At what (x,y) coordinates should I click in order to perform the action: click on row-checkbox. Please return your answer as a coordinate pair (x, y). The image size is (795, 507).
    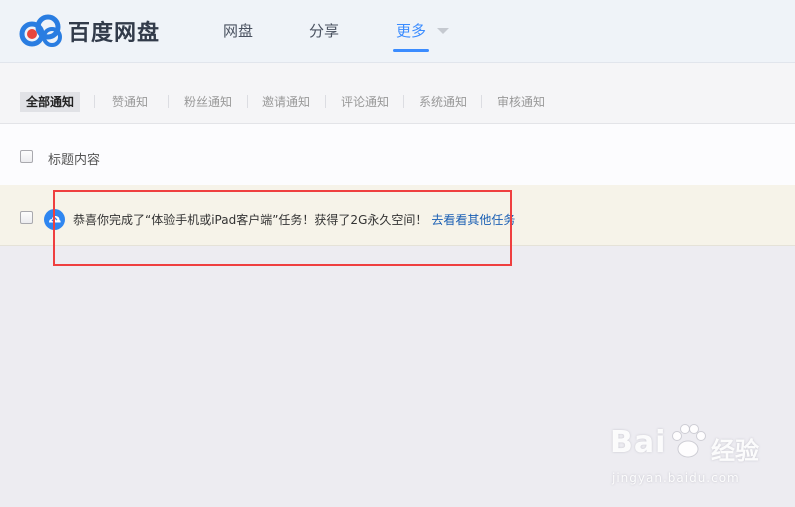
    Looking at the image, I should click on (26, 217).